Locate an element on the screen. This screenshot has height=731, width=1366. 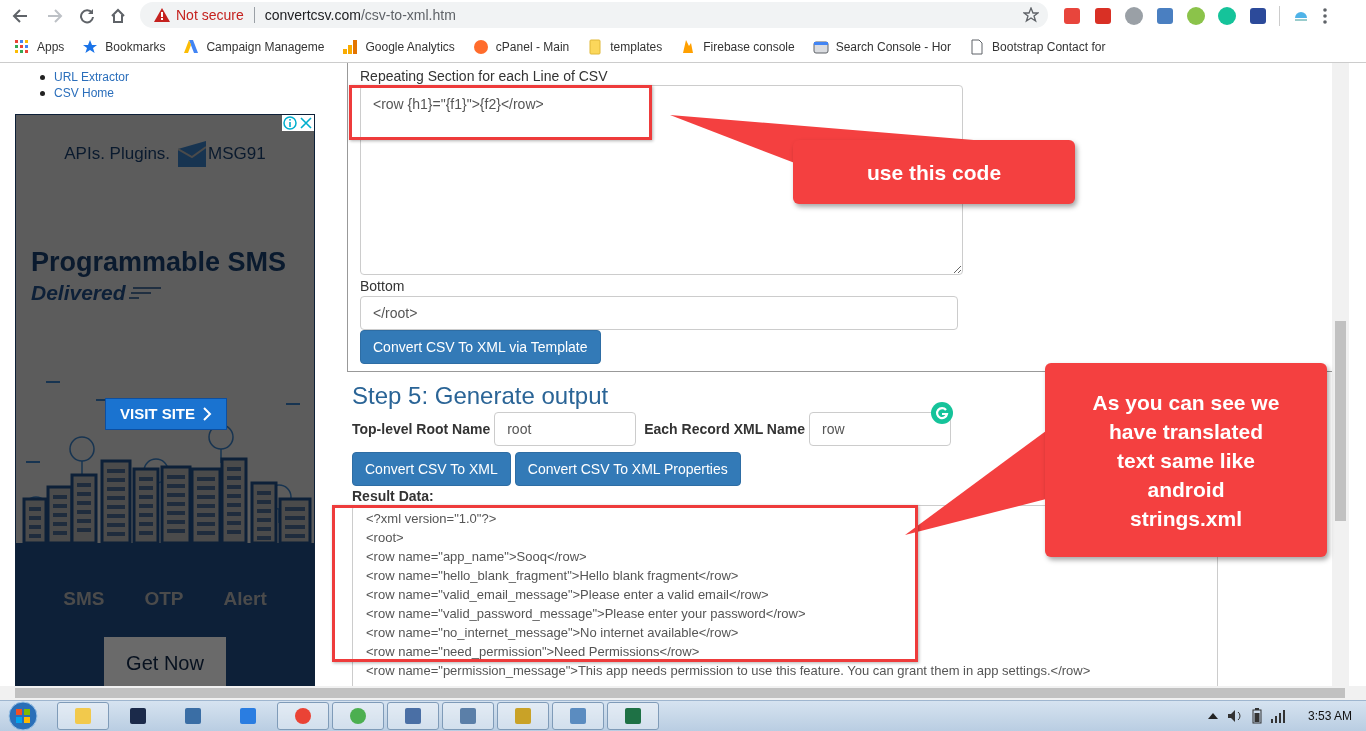
warning-icon is located at coordinates (162, 15).